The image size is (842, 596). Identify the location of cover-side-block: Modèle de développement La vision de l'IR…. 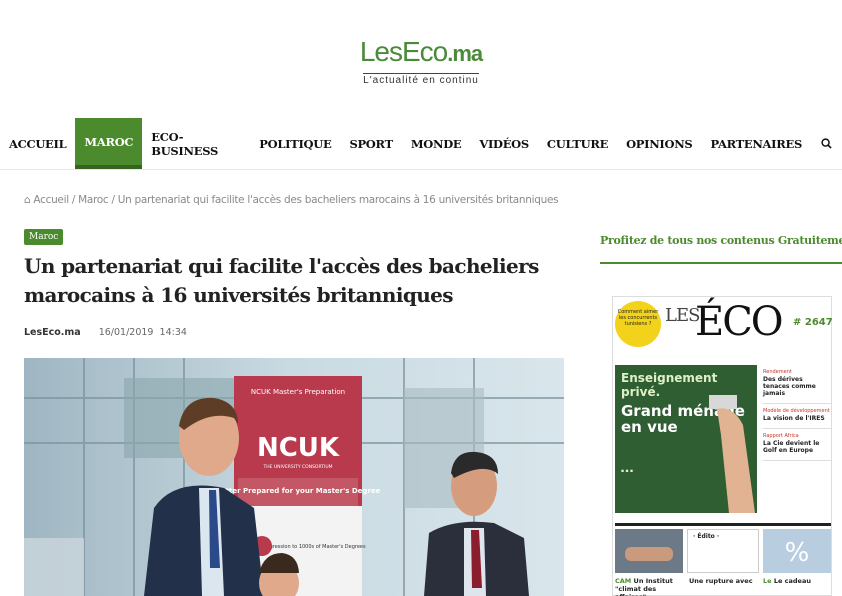
(797, 416).